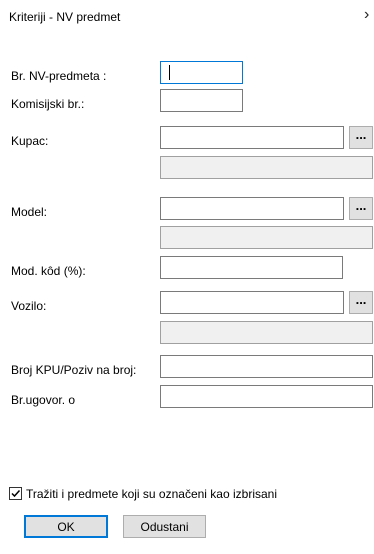  I want to click on dialog-title: Kriteriji - NV predmet, so click(65, 17).